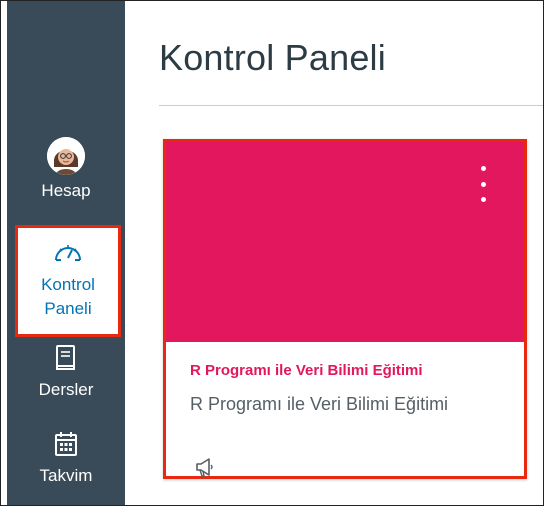  What do you see at coordinates (66, 360) in the screenshot?
I see `book-icon` at bounding box center [66, 360].